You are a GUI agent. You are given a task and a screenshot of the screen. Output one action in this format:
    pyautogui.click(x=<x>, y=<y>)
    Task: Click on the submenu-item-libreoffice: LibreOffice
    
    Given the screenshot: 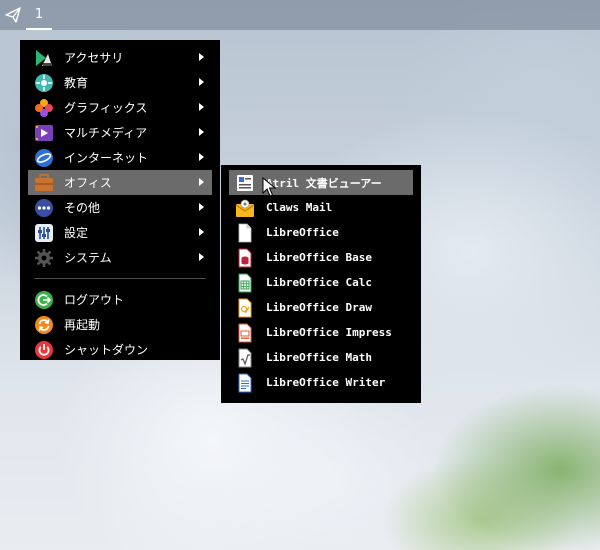 What is the action you would take?
    pyautogui.click(x=321, y=232)
    